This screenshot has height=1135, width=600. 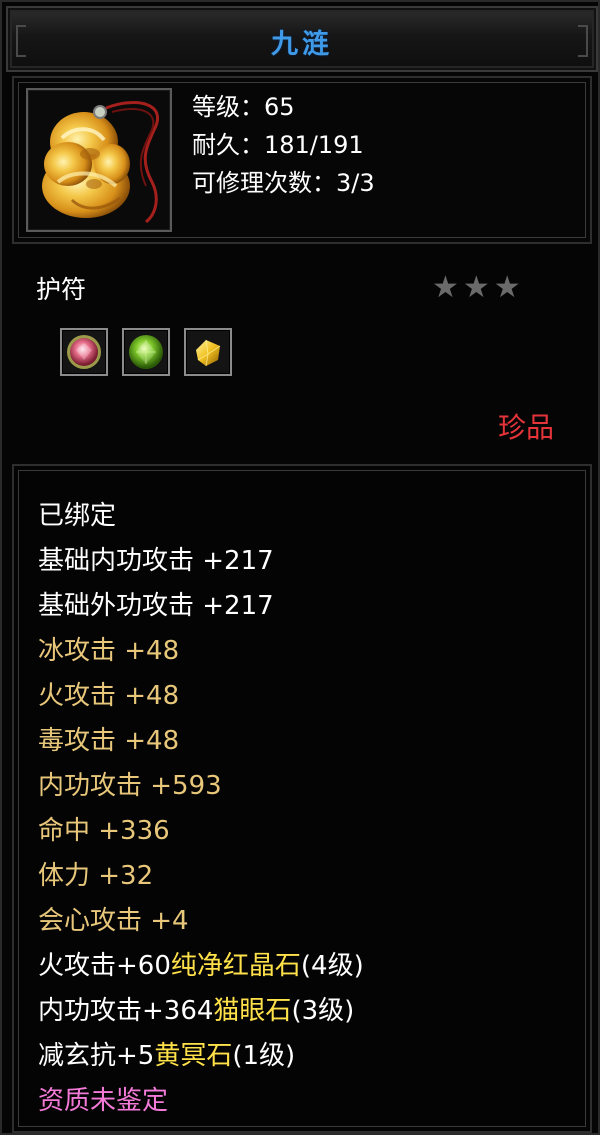 What do you see at coordinates (283, 183) in the screenshot?
I see `repair-count-text: 可修理次数：3/3` at bounding box center [283, 183].